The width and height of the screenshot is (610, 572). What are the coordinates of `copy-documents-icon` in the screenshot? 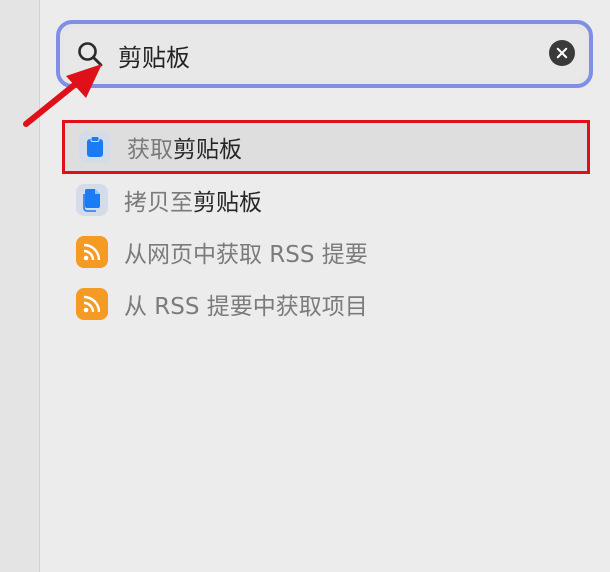 It's located at (92, 200).